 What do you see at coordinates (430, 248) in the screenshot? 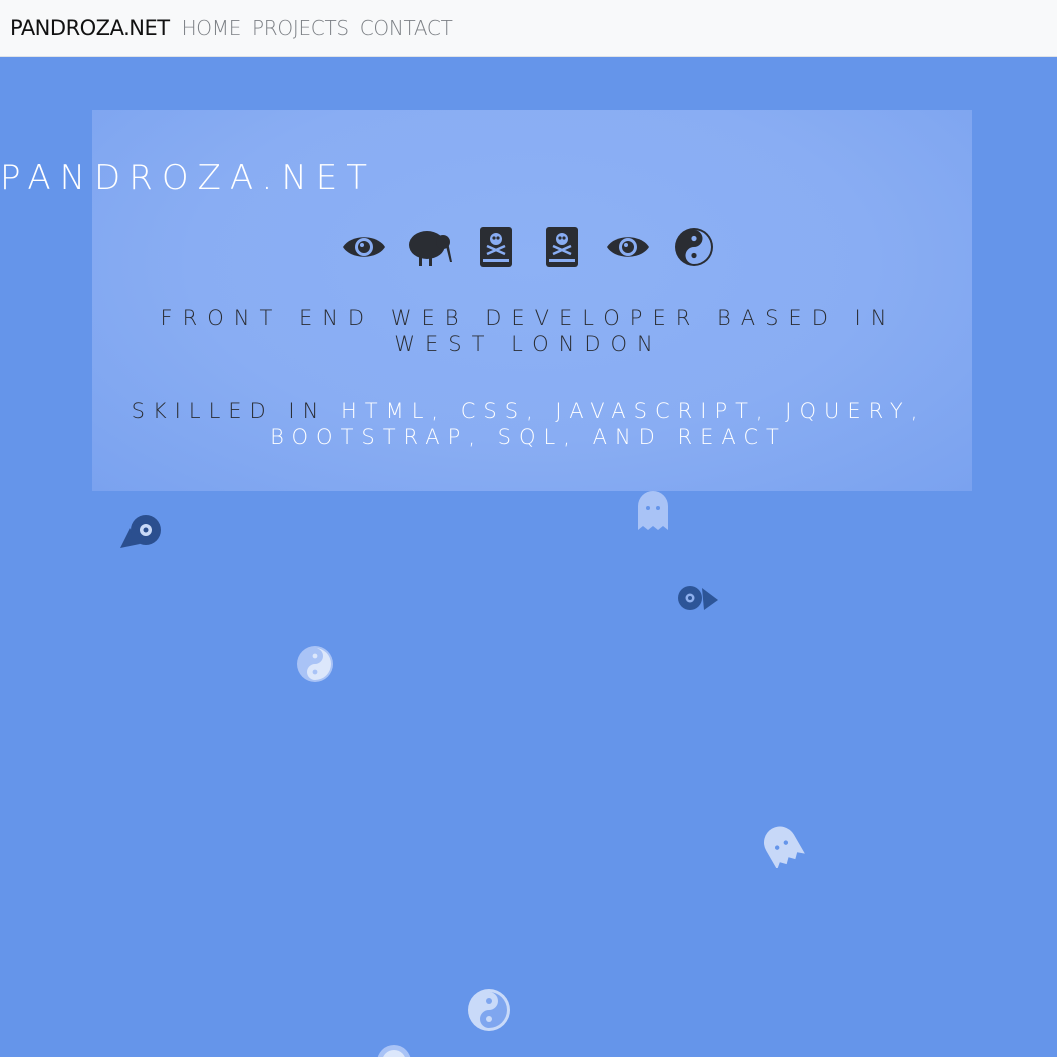
I see `kiwi-bird-icon` at bounding box center [430, 248].